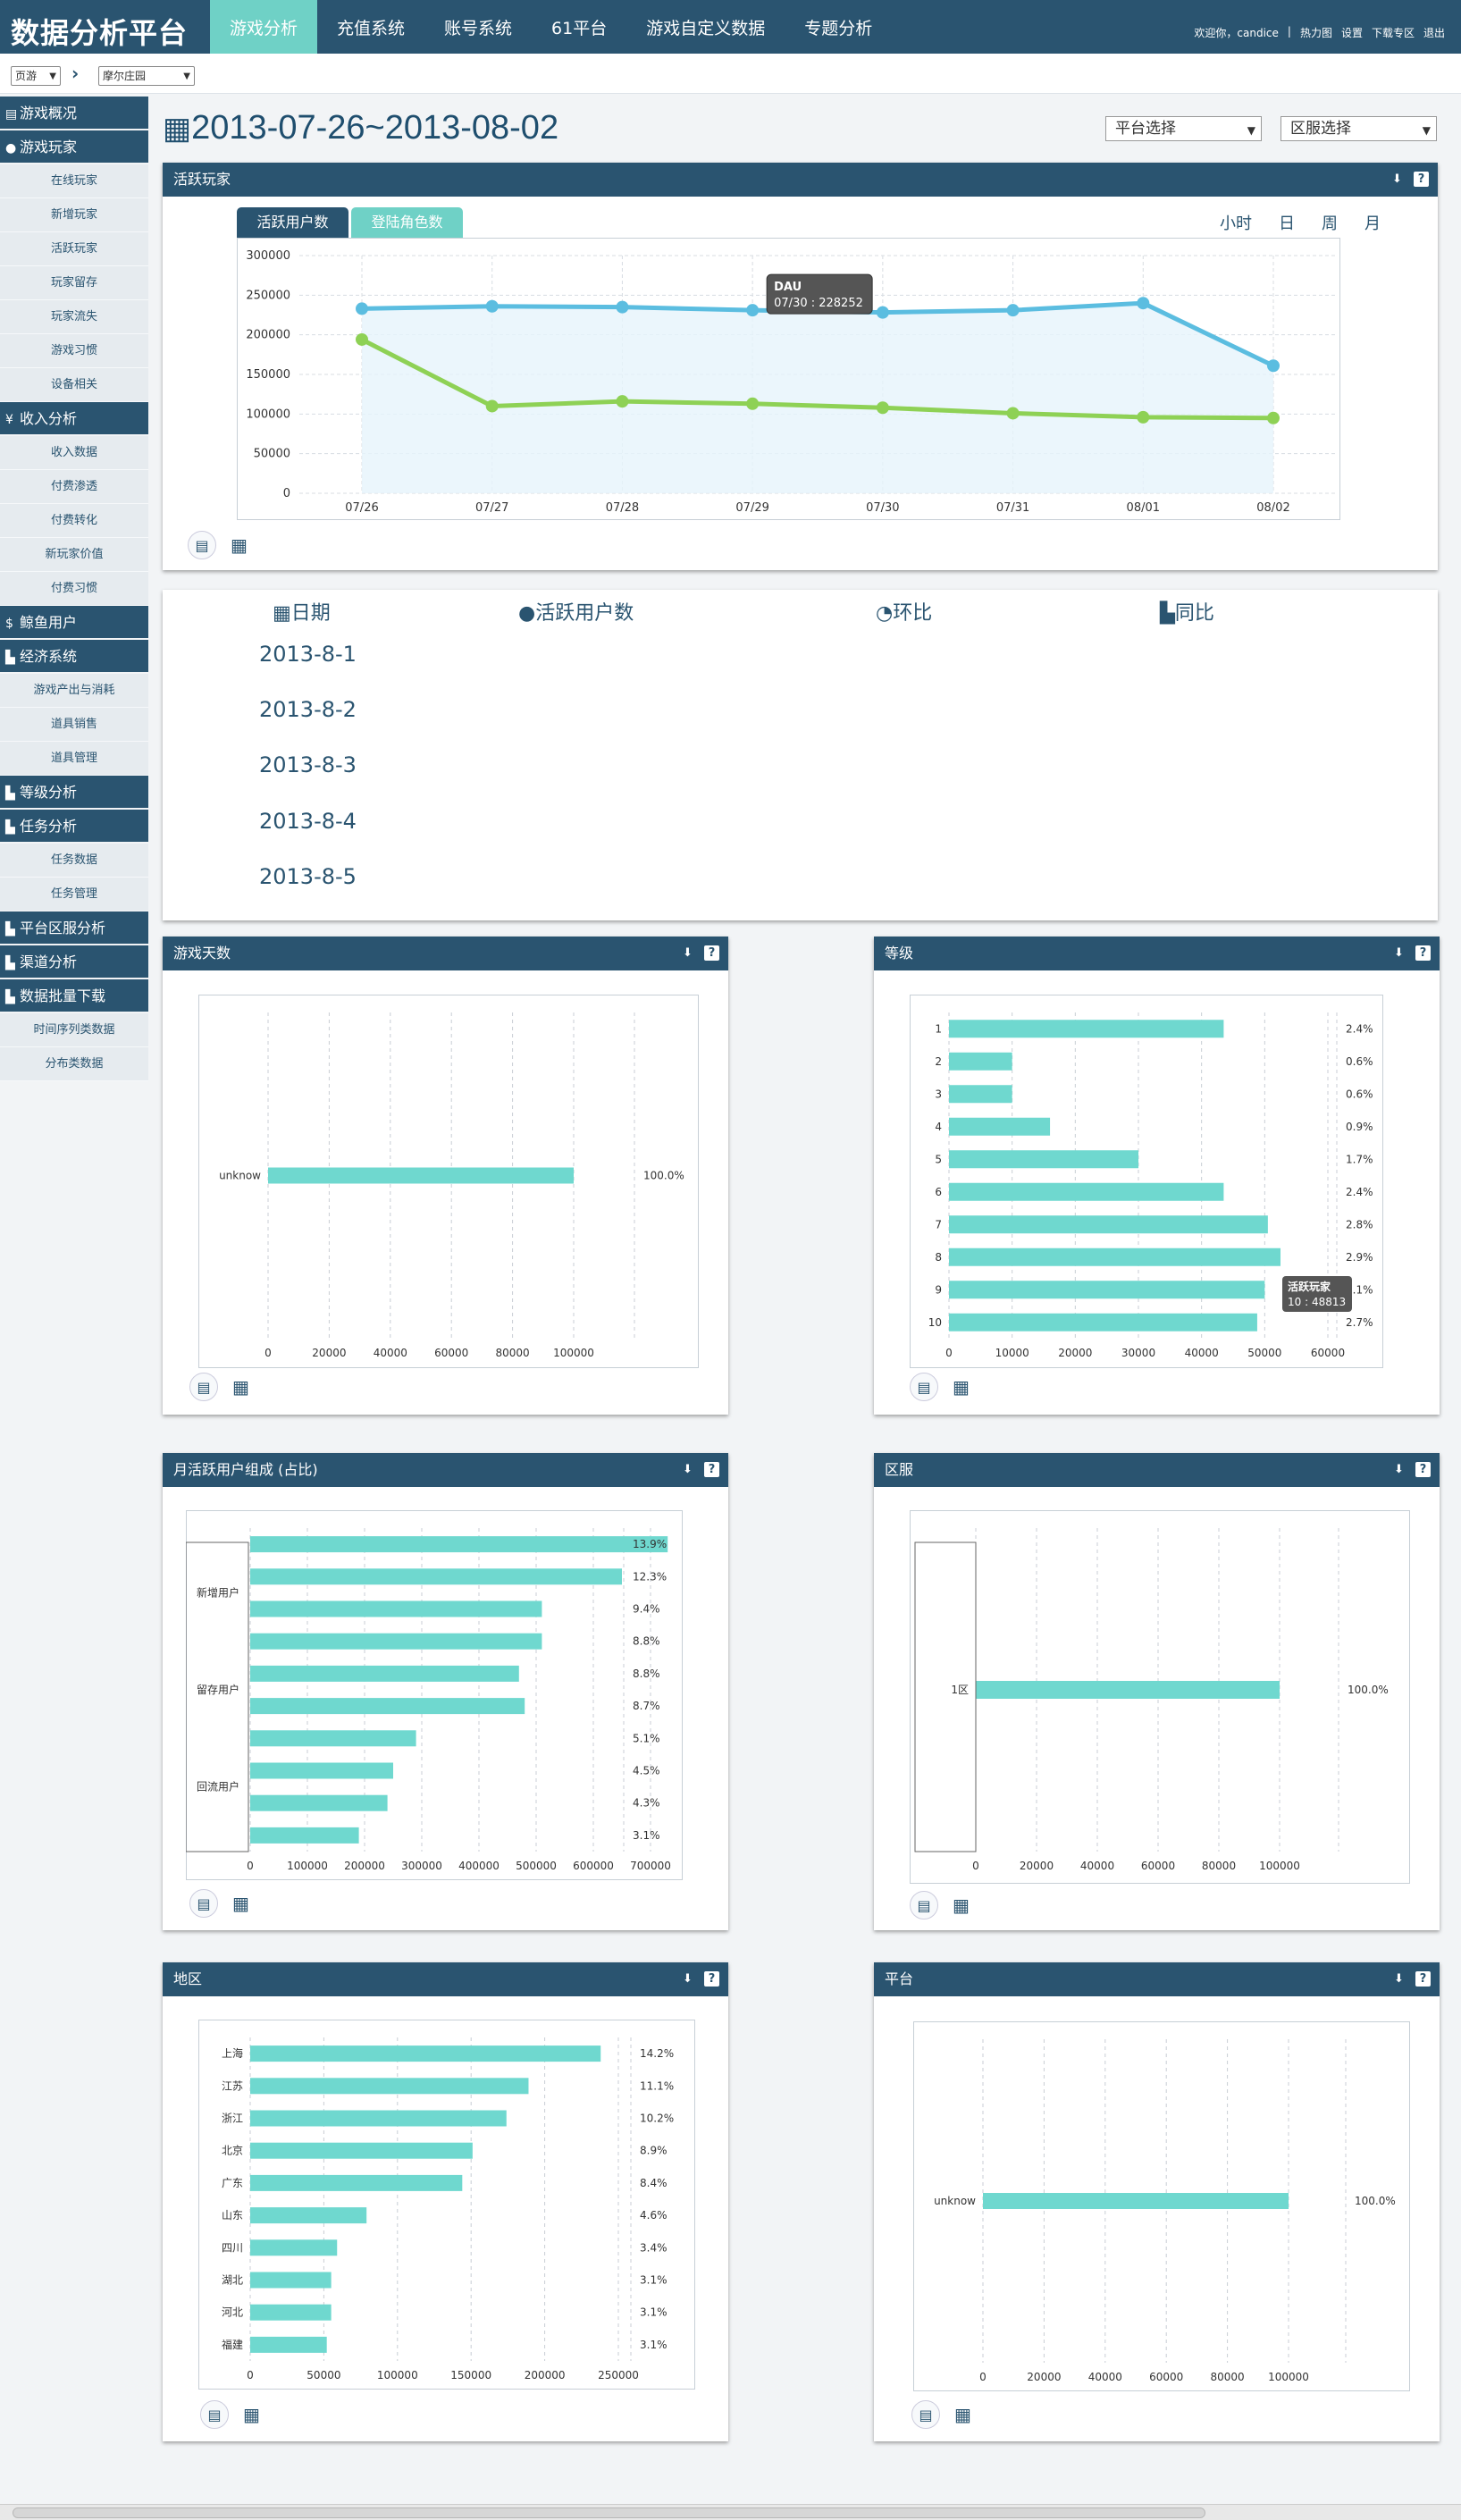 This screenshot has width=1461, height=2520. I want to click on sidebar-item: 任务管理, so click(74, 894).